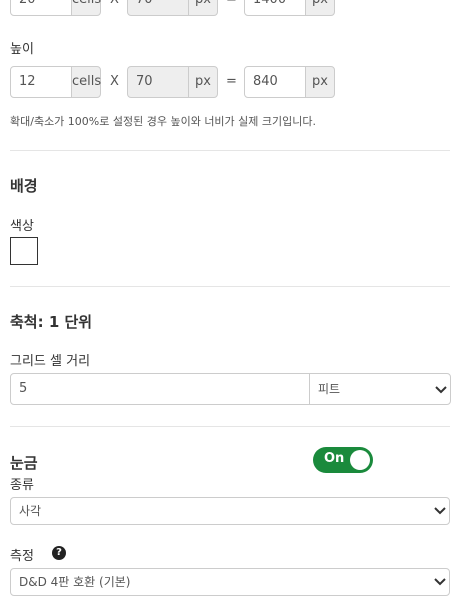  What do you see at coordinates (51, 322) in the screenshot?
I see `scale-heading: 축척: 1 단위` at bounding box center [51, 322].